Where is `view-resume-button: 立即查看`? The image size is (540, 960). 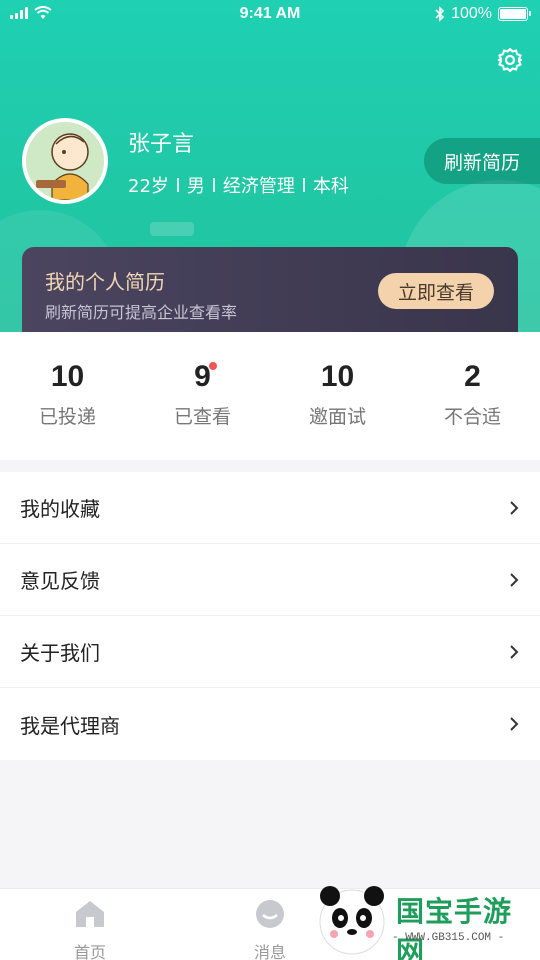 view-resume-button: 立即查看 is located at coordinates (436, 291).